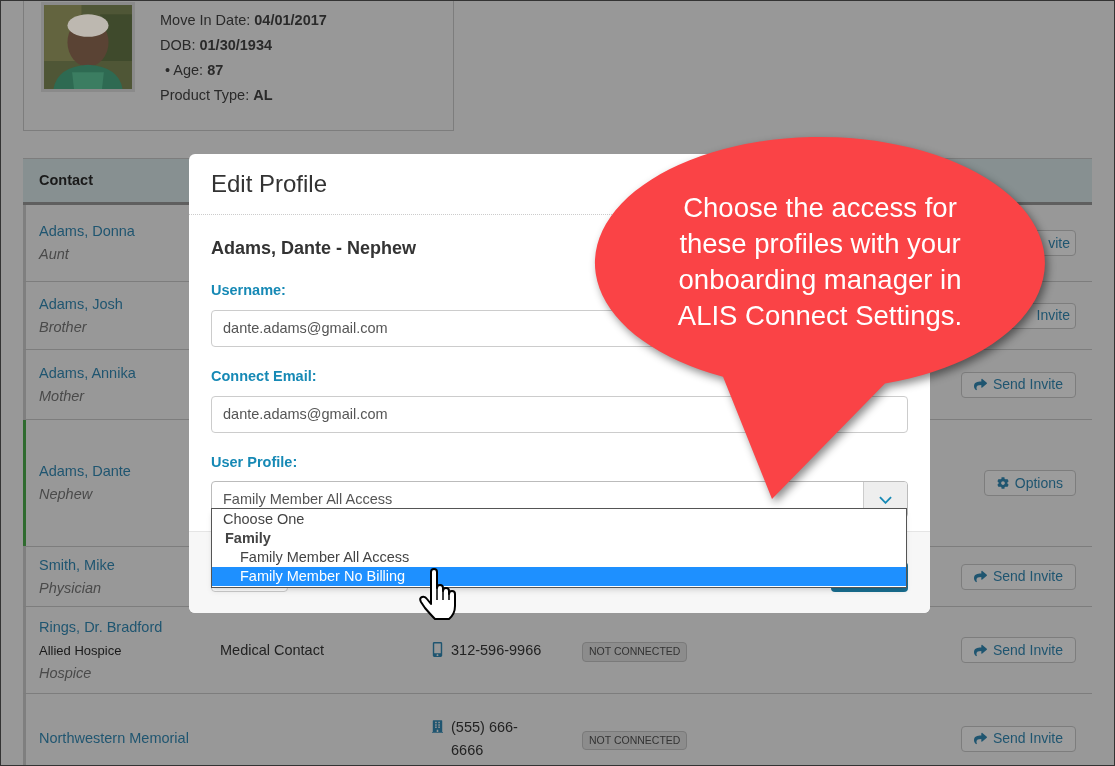 This screenshot has height=766, width=1115. What do you see at coordinates (264, 376) in the screenshot?
I see `field-label: Connect Email:` at bounding box center [264, 376].